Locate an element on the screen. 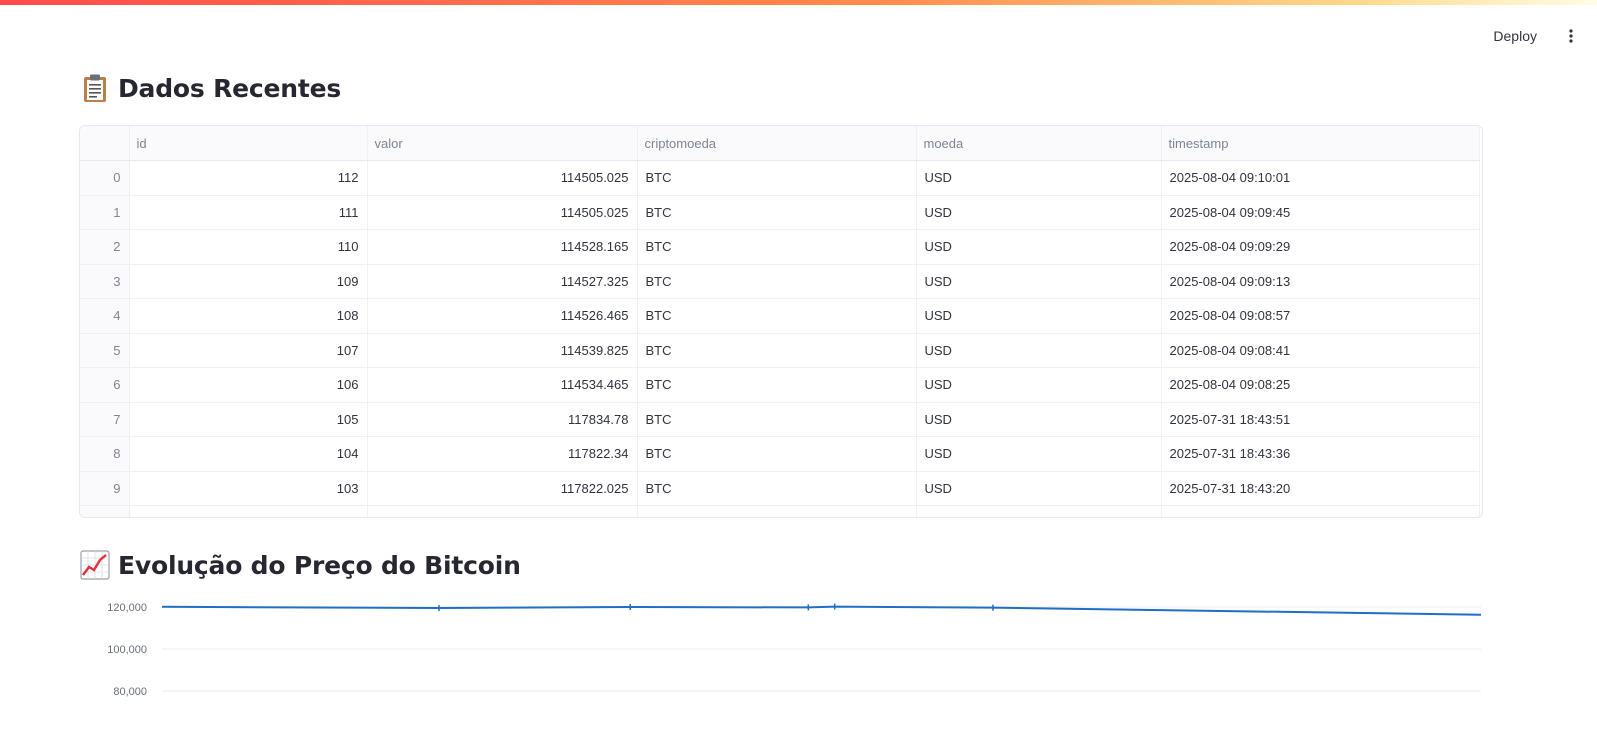  table-cell-valor: 117834.78 is located at coordinates (502, 419).